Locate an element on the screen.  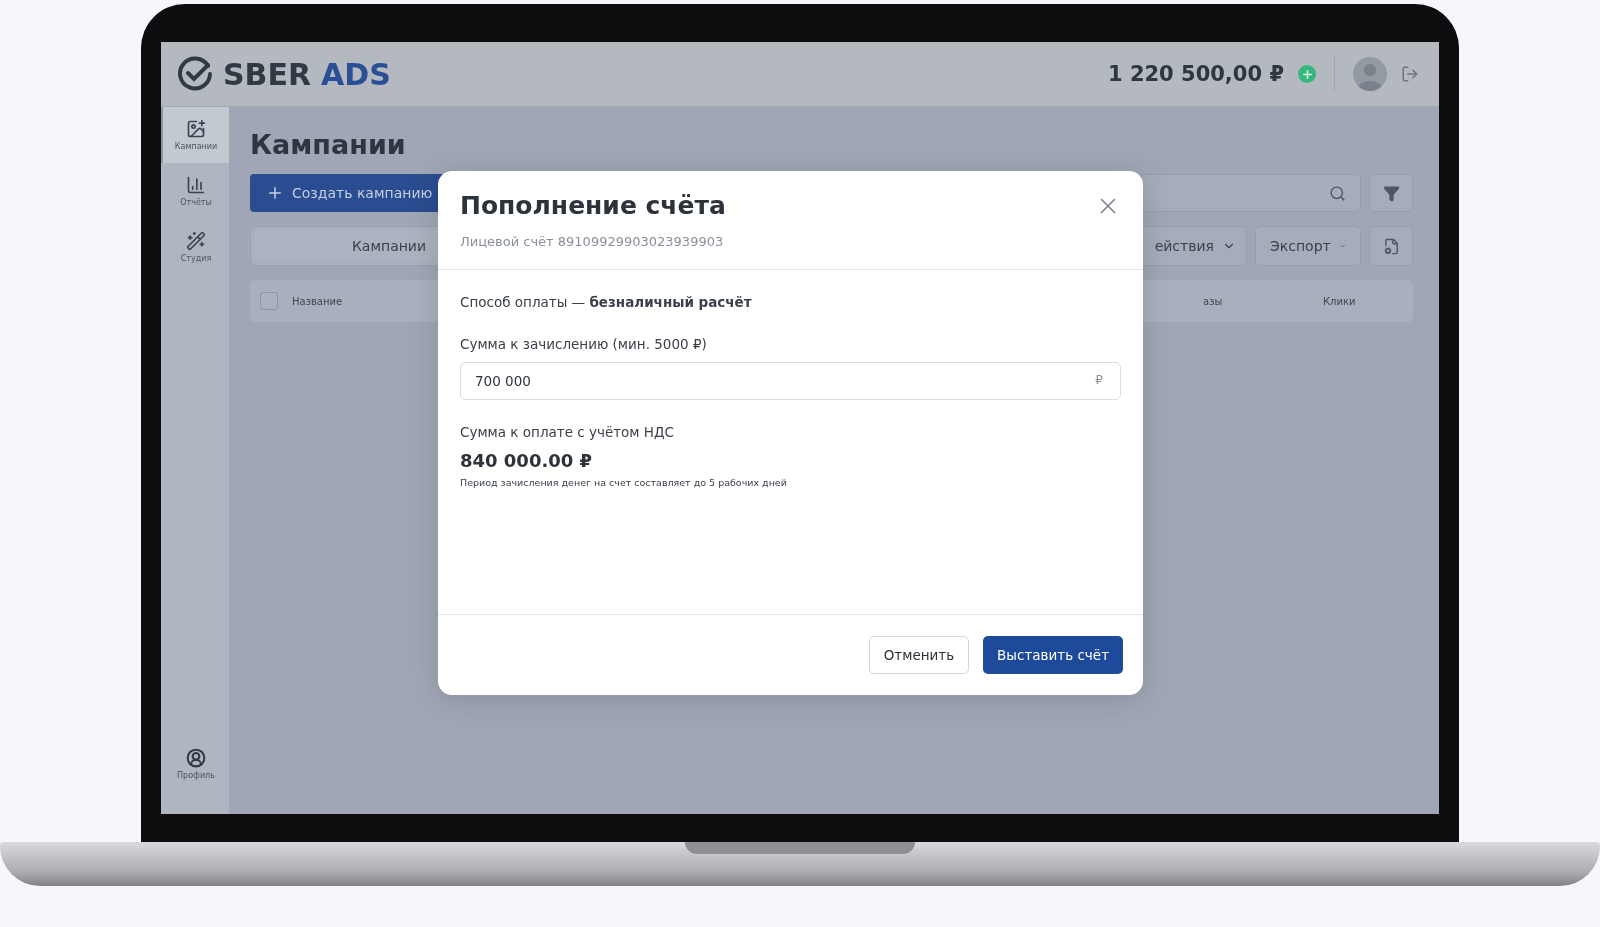
bar-chart-icon is located at coordinates (196, 185).